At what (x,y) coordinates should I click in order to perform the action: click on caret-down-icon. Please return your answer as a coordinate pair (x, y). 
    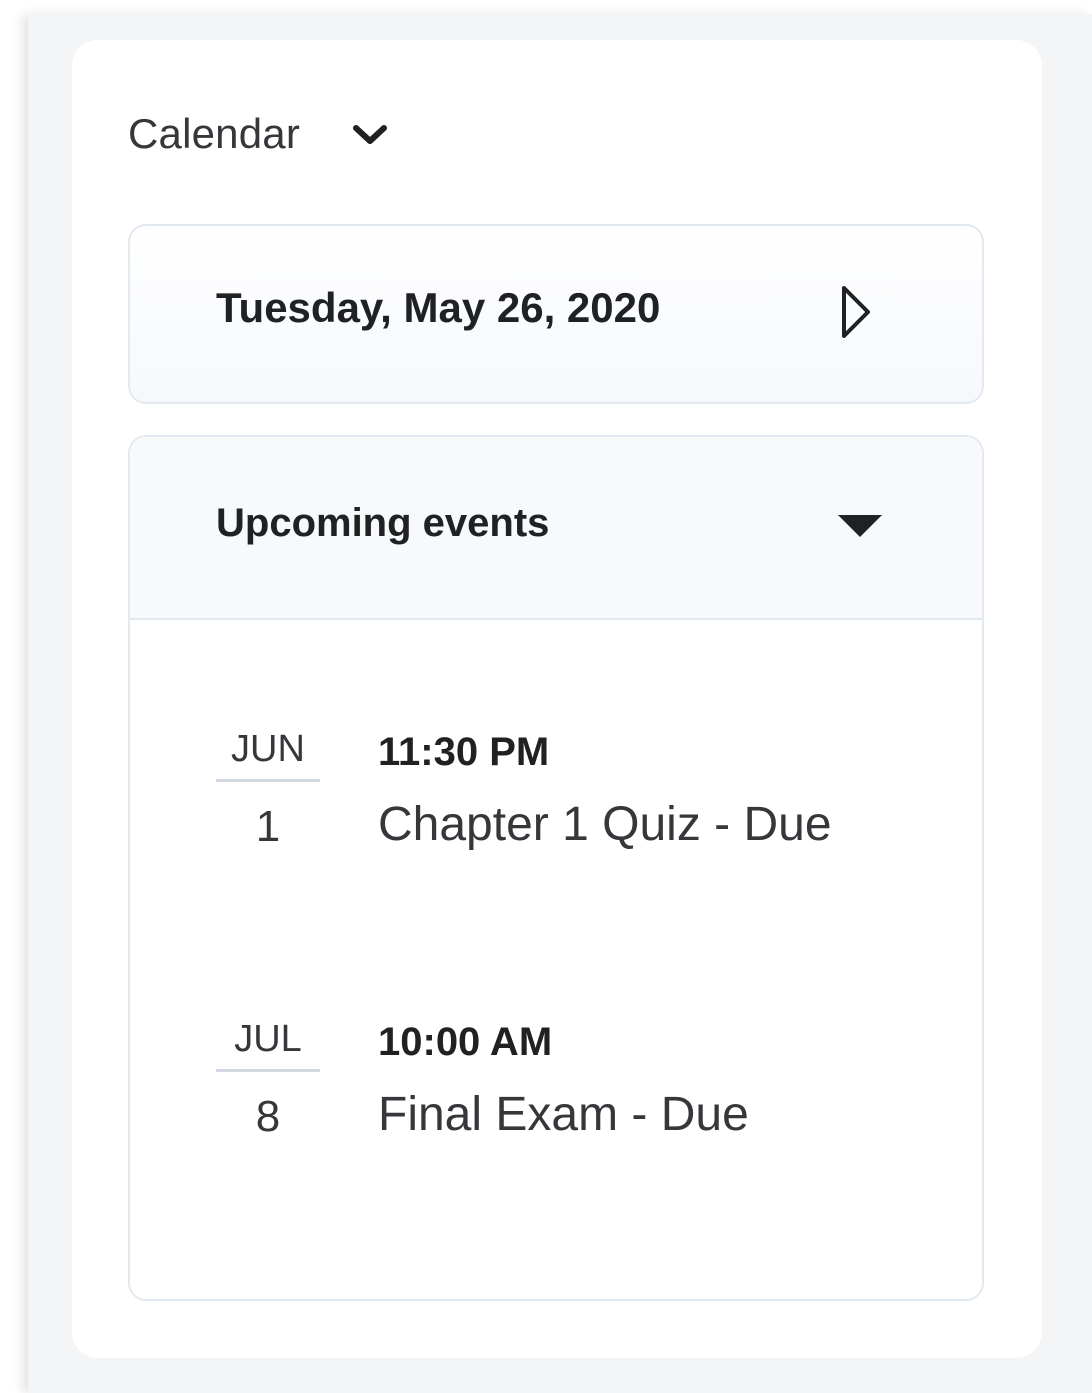
    Looking at the image, I should click on (860, 526).